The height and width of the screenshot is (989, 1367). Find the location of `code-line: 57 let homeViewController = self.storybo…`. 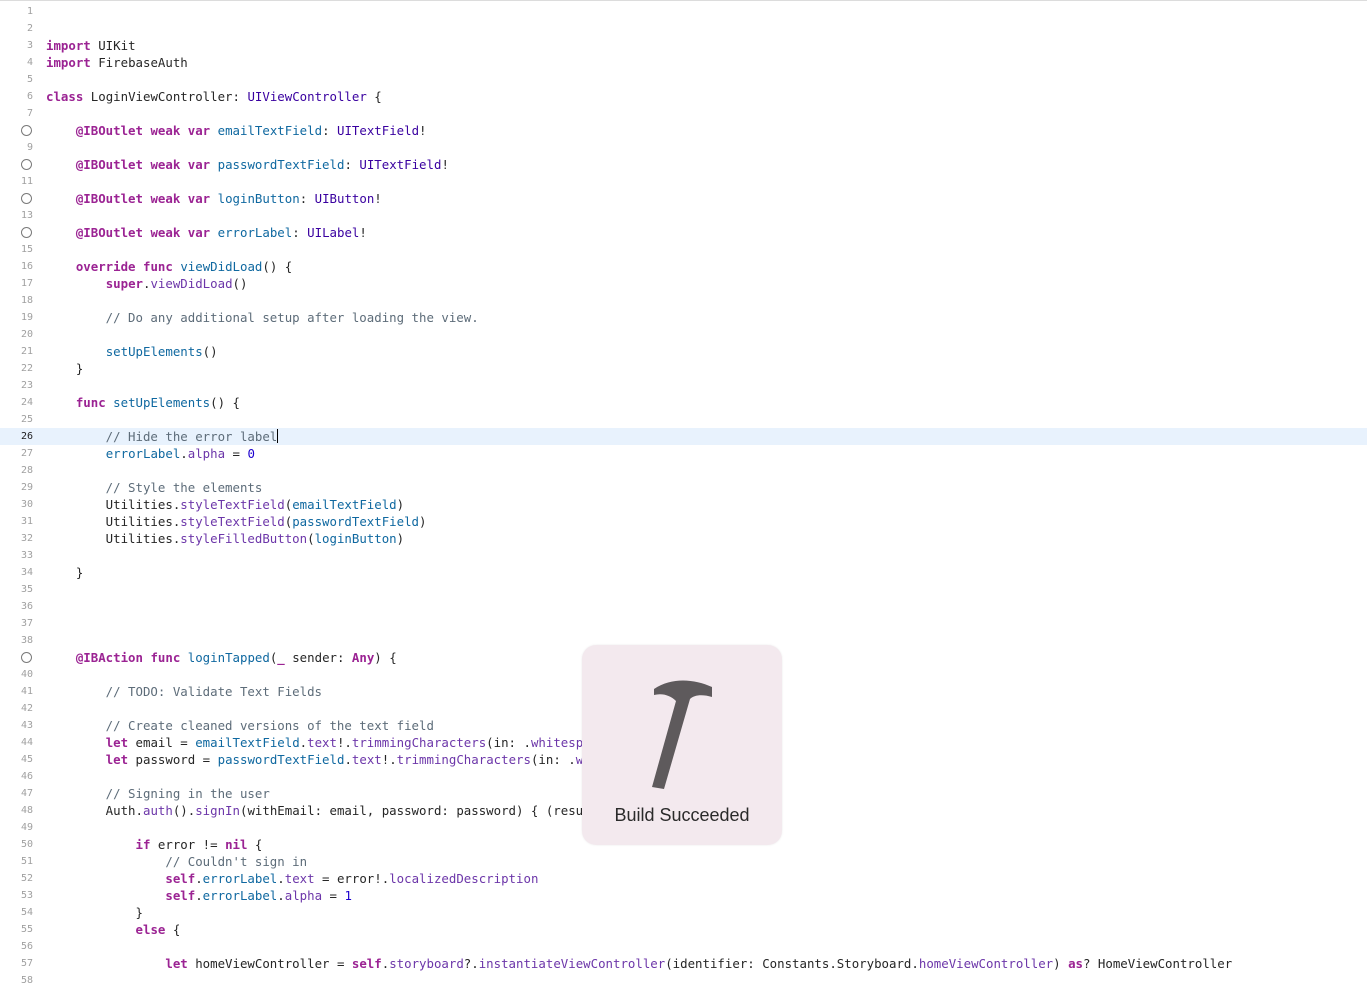

code-line: 57 let homeViewController = self.storybo… is located at coordinates (683, 963).